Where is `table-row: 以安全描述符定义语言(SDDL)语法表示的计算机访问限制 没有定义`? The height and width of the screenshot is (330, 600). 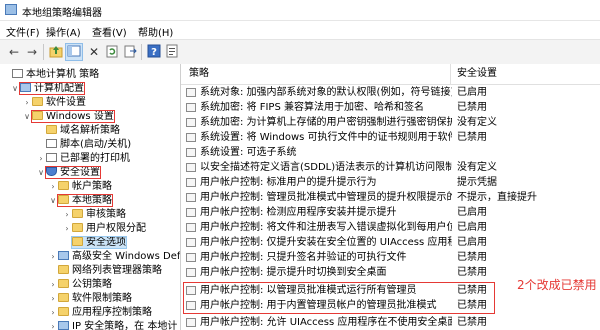
table-row: 以安全描述符定义语言(SDDL)语法表示的计算机访问限制 没有定义 is located at coordinates (390, 167).